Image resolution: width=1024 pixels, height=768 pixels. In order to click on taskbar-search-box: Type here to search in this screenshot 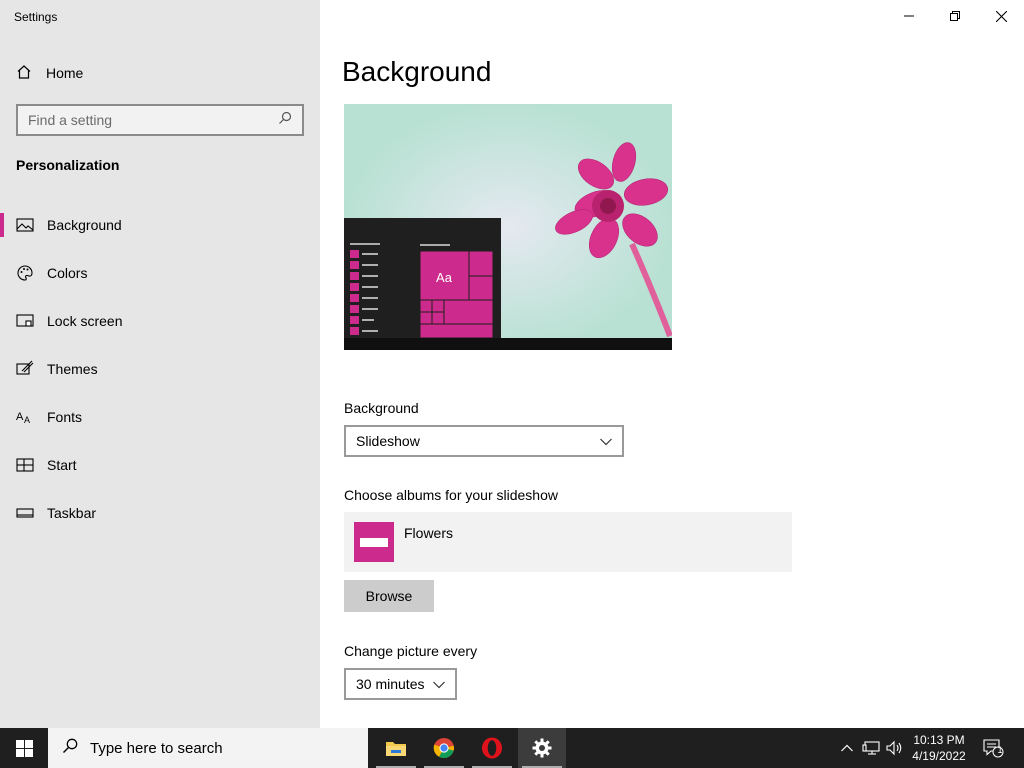, I will do `click(208, 748)`.